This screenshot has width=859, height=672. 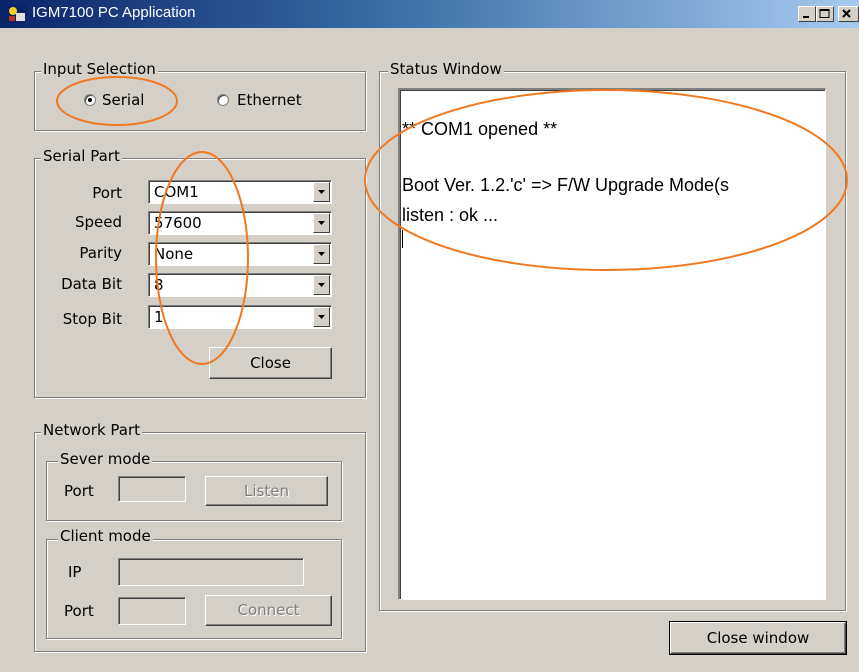 I want to click on title-bar: IGM7100 PC Application, so click(x=429, y=14).